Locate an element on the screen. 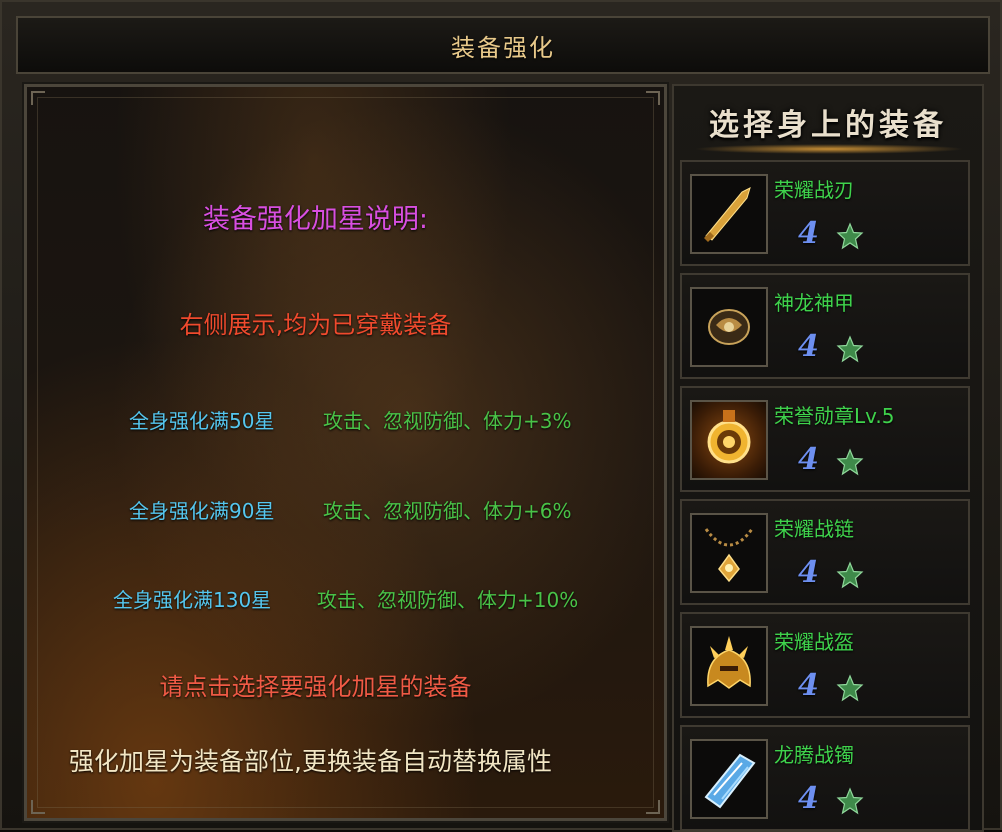 Image resolution: width=1002 pixels, height=832 pixels. info-heading: 装备强化加星说明: is located at coordinates (315, 219).